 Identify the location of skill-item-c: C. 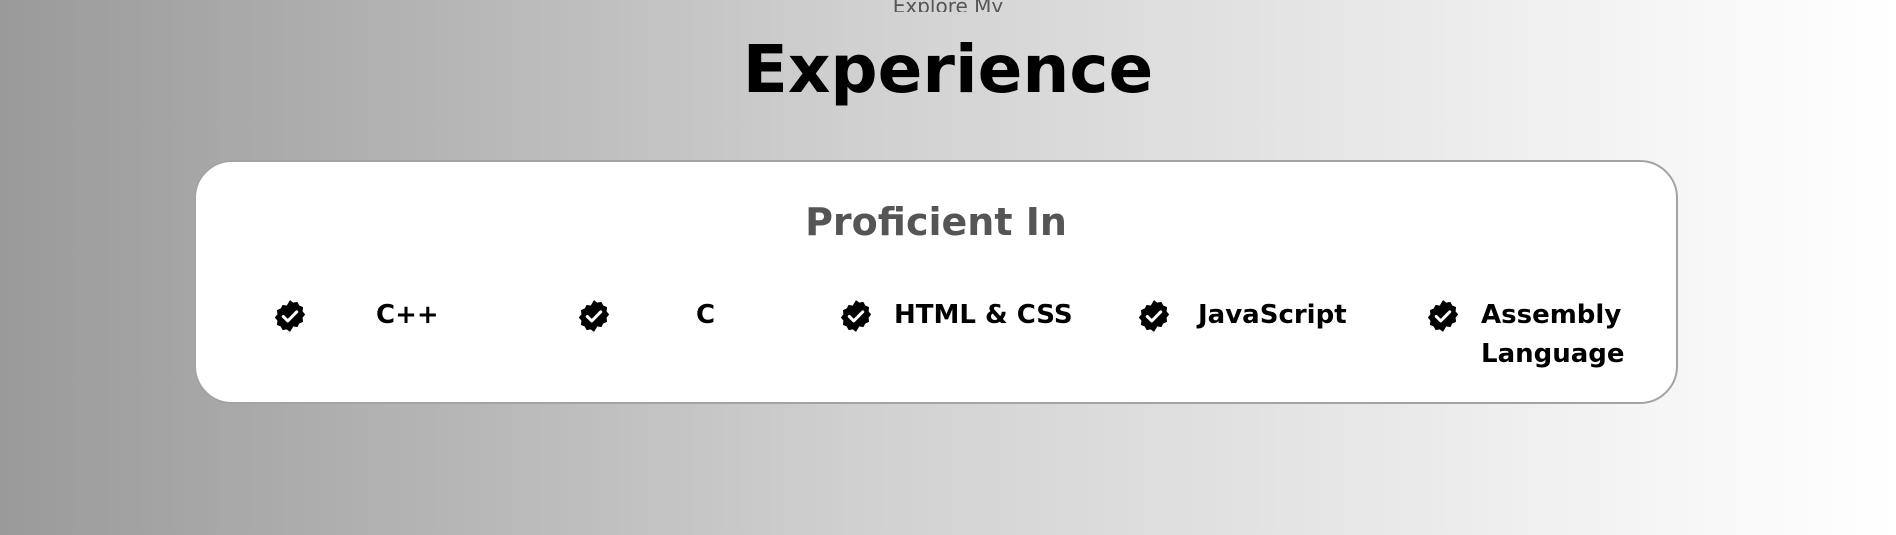
(645, 315).